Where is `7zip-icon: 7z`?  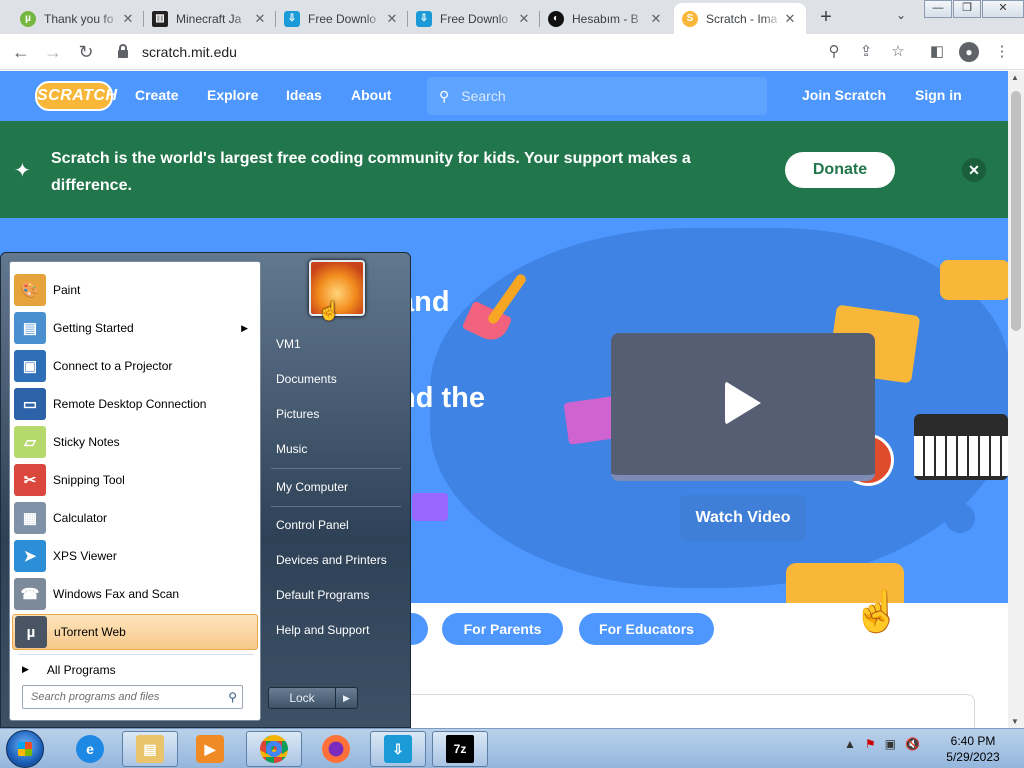
7zip-icon: 7z is located at coordinates (460, 749).